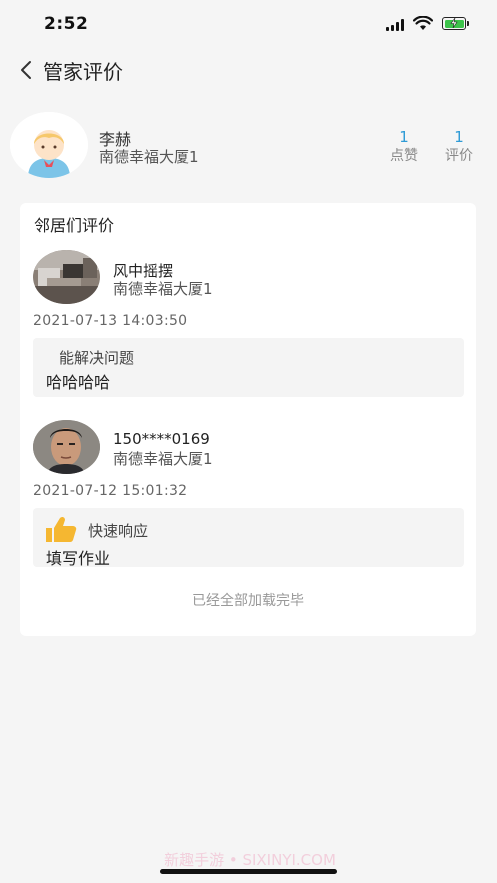 This screenshot has width=497, height=883. Describe the element at coordinates (423, 23) in the screenshot. I see `wifi-icon` at that location.